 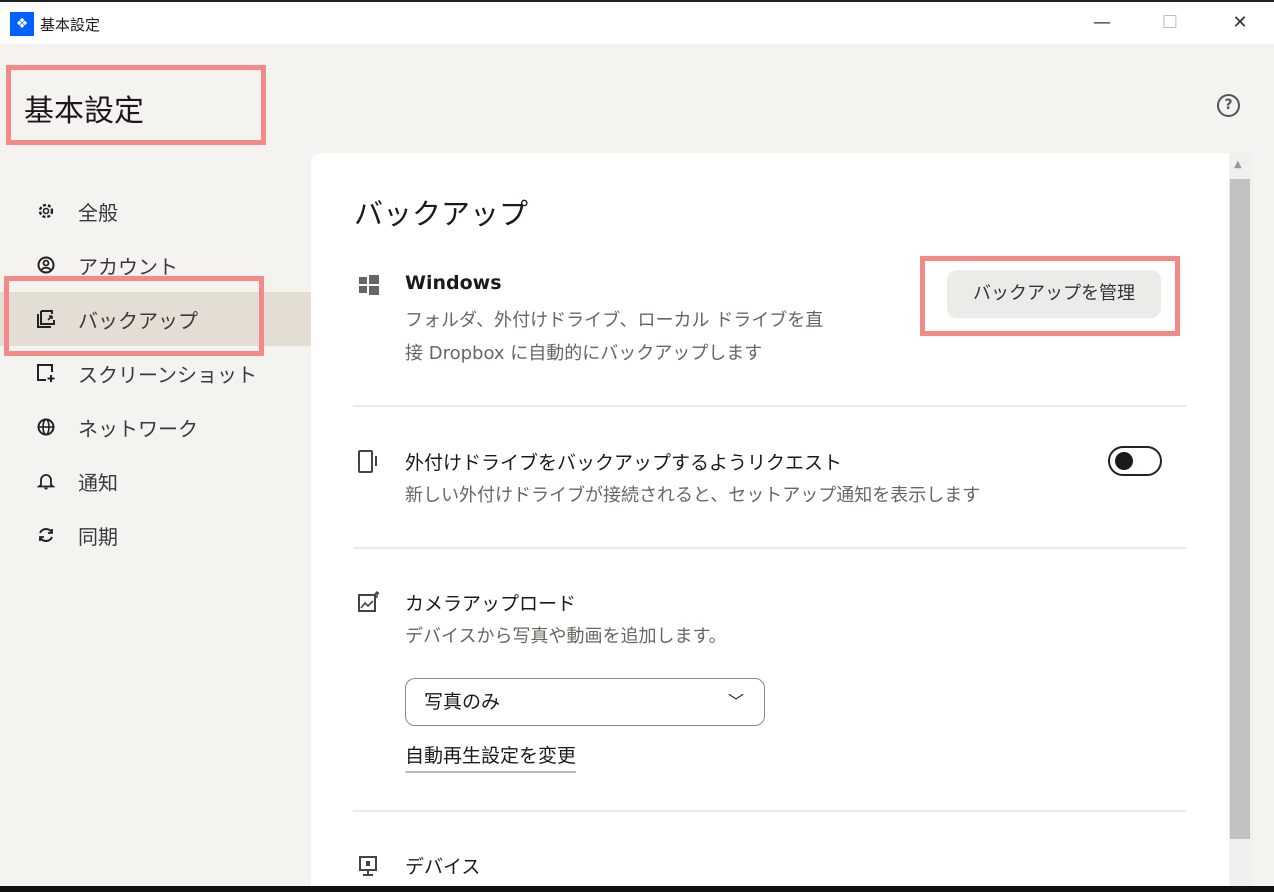 What do you see at coordinates (585, 702) in the screenshot?
I see `camera-upload-select: 写真のみ ﹀` at bounding box center [585, 702].